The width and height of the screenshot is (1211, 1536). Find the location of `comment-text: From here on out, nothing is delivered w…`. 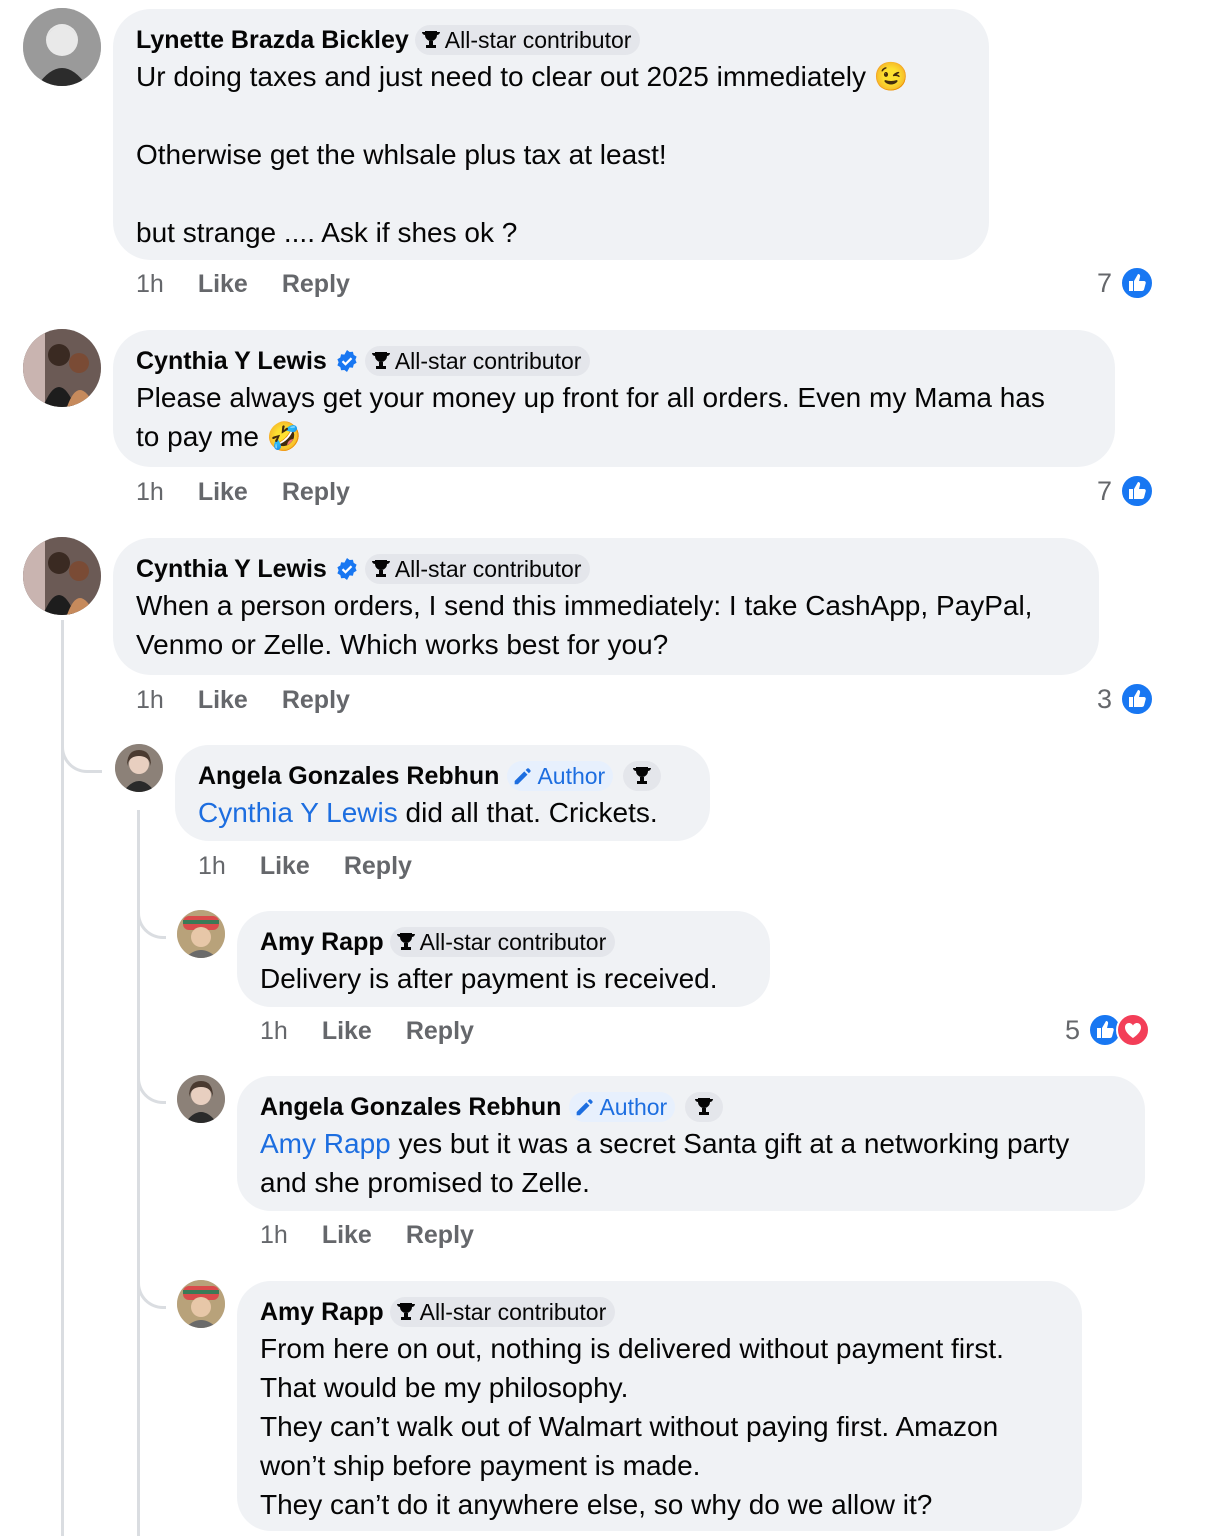

comment-text: From here on out, nothing is delivered w… is located at coordinates (632, 1426).